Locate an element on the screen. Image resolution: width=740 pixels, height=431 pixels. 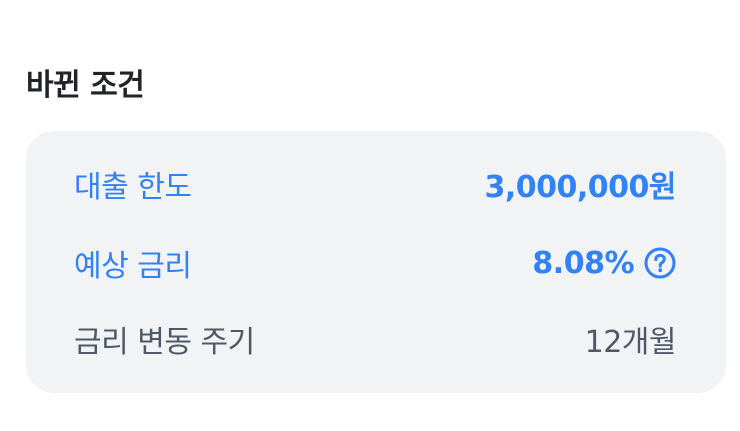
expected-rate-row: 예상 금리 8.08% is located at coordinates (375, 263).